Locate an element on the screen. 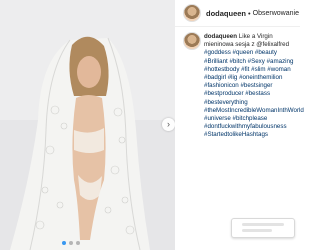 The width and height of the screenshot is (320, 250). username-link: dodaqueen is located at coordinates (226, 13).